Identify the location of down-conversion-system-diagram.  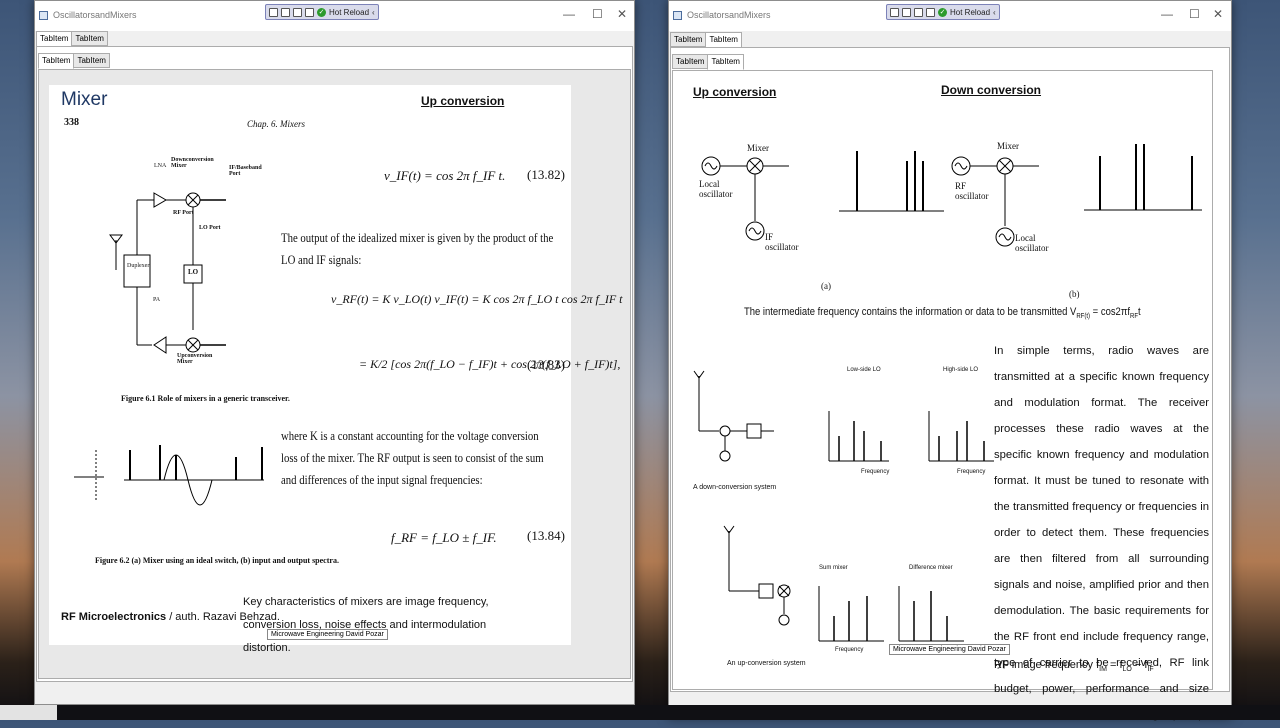
(843, 416).